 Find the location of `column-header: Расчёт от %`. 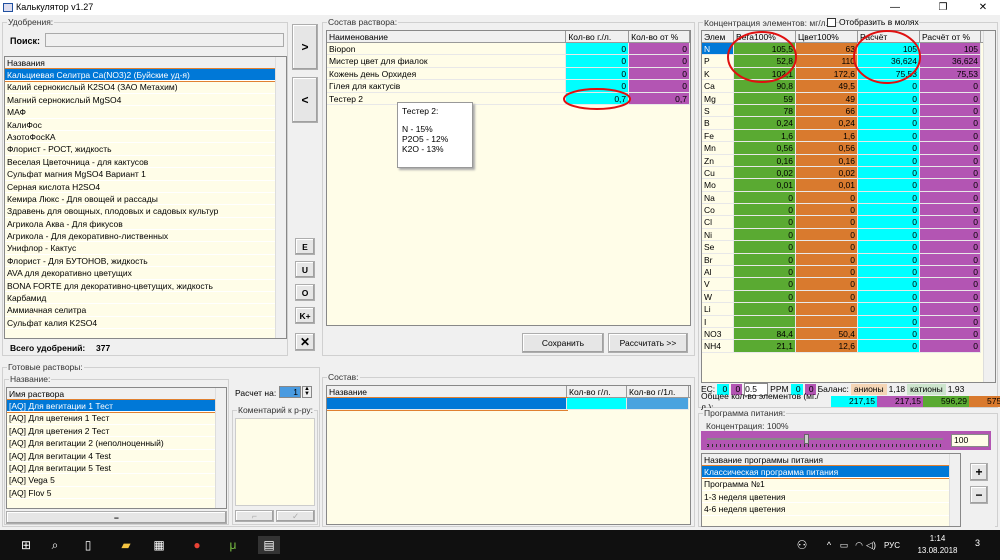

column-header: Расчёт от % is located at coordinates (950, 36).